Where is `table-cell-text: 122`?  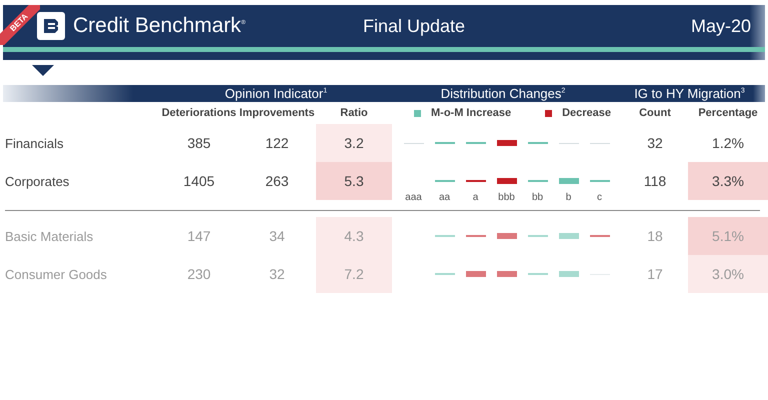 table-cell-text: 122 is located at coordinates (277, 143).